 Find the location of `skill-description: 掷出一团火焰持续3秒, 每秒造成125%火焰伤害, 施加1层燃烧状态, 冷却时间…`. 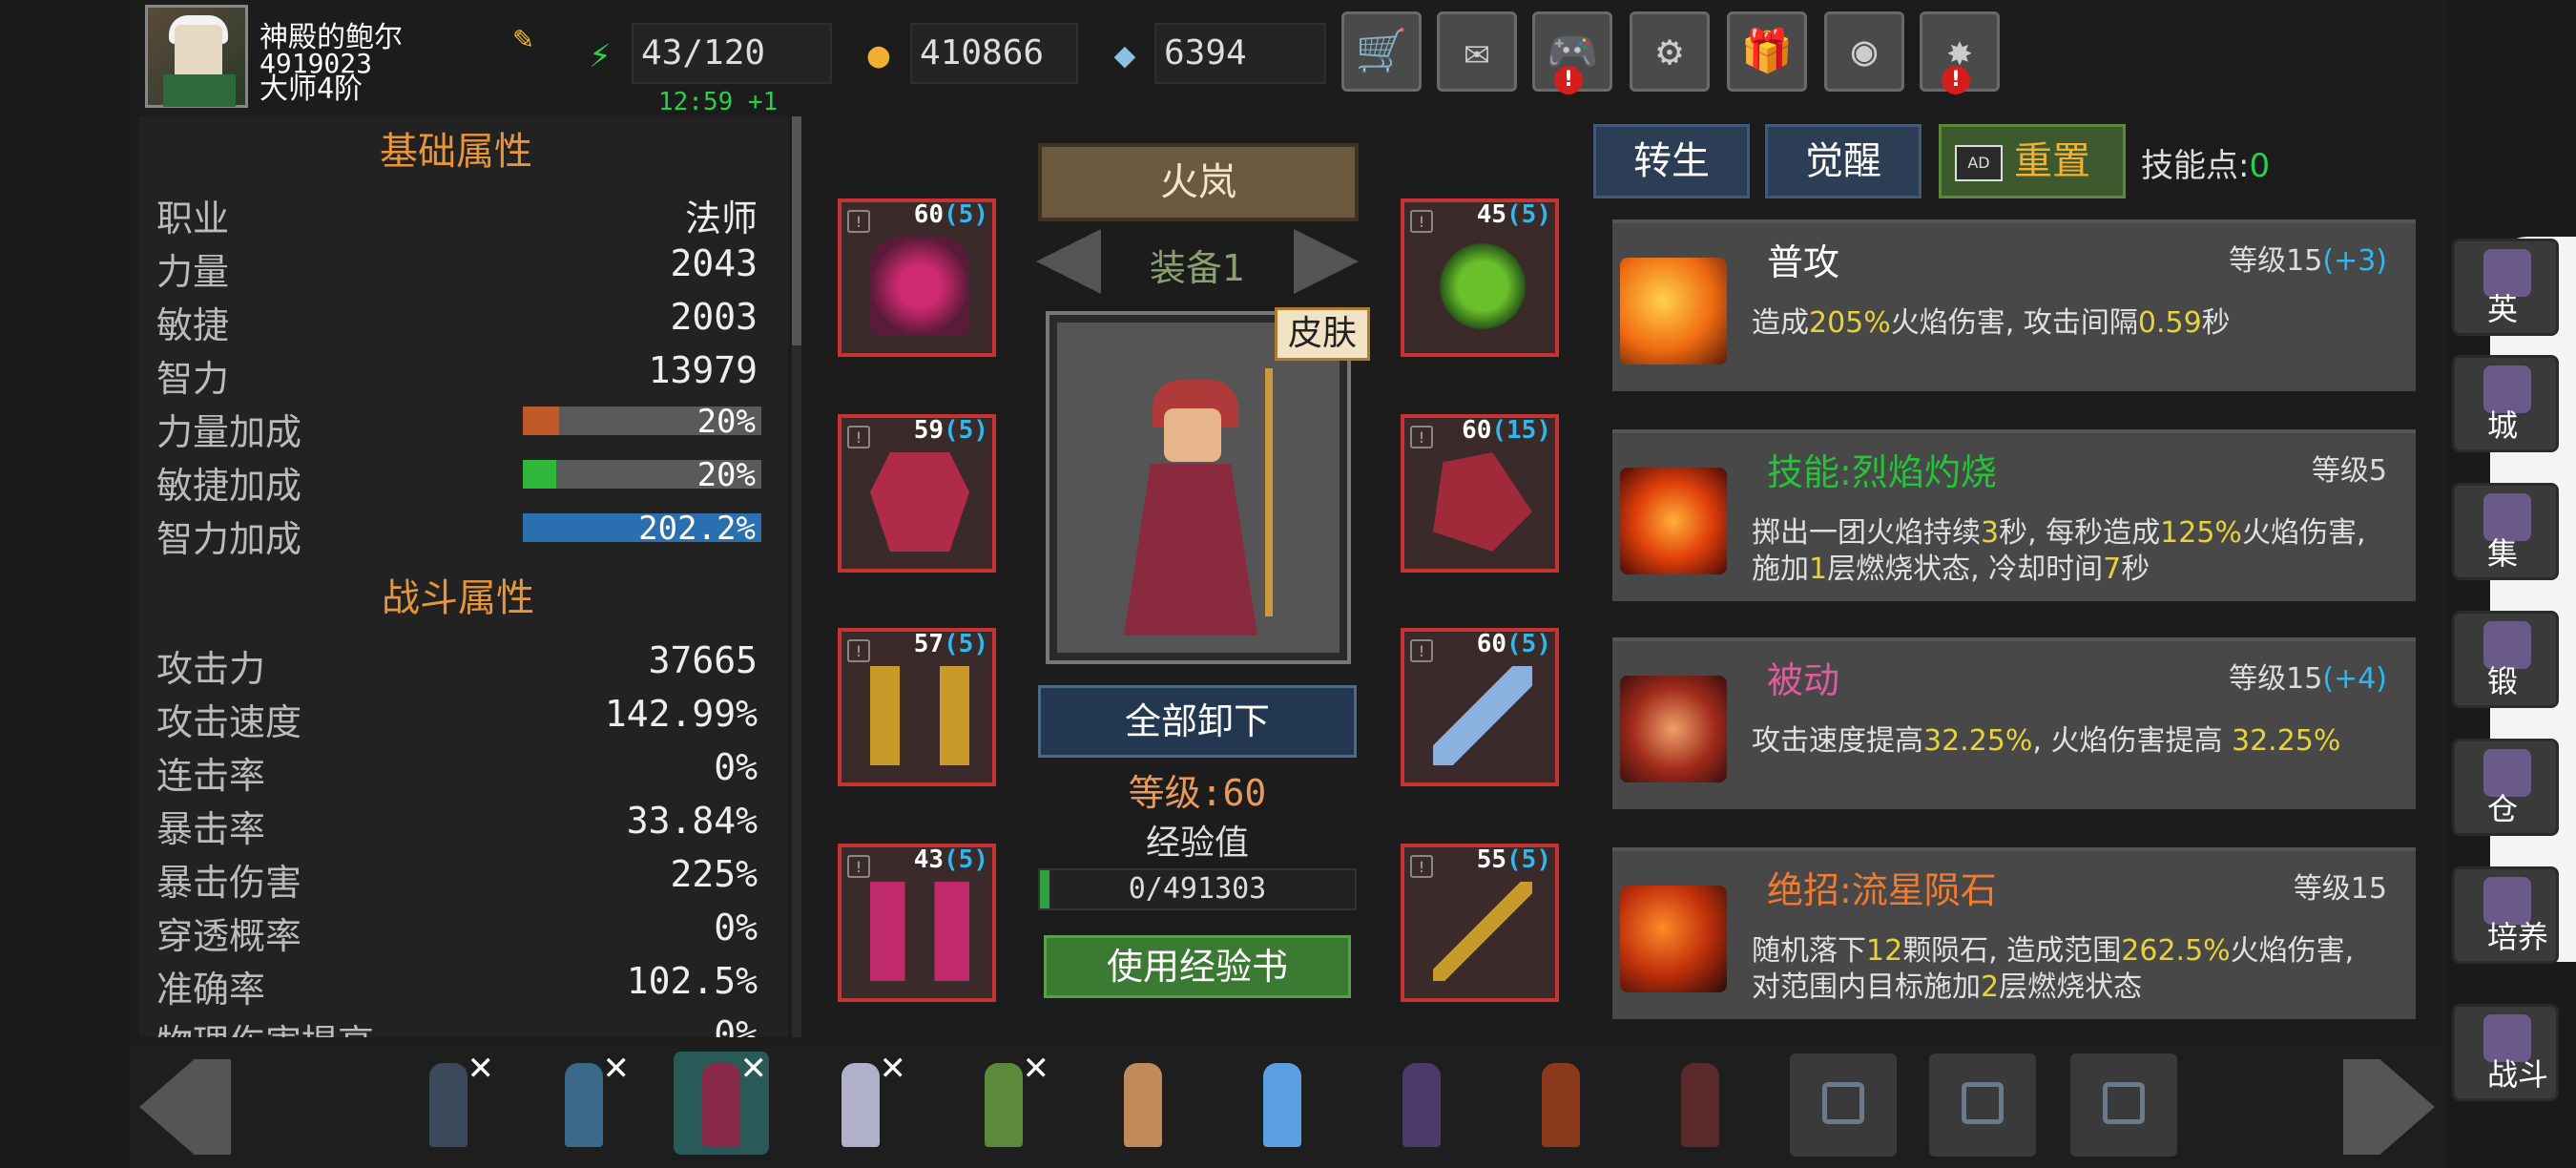

skill-description: 掷出一团火焰持续3秒, 每秒造成125%火焰伤害, 施加1层燃烧状态, 冷却时间… is located at coordinates (2071, 551).